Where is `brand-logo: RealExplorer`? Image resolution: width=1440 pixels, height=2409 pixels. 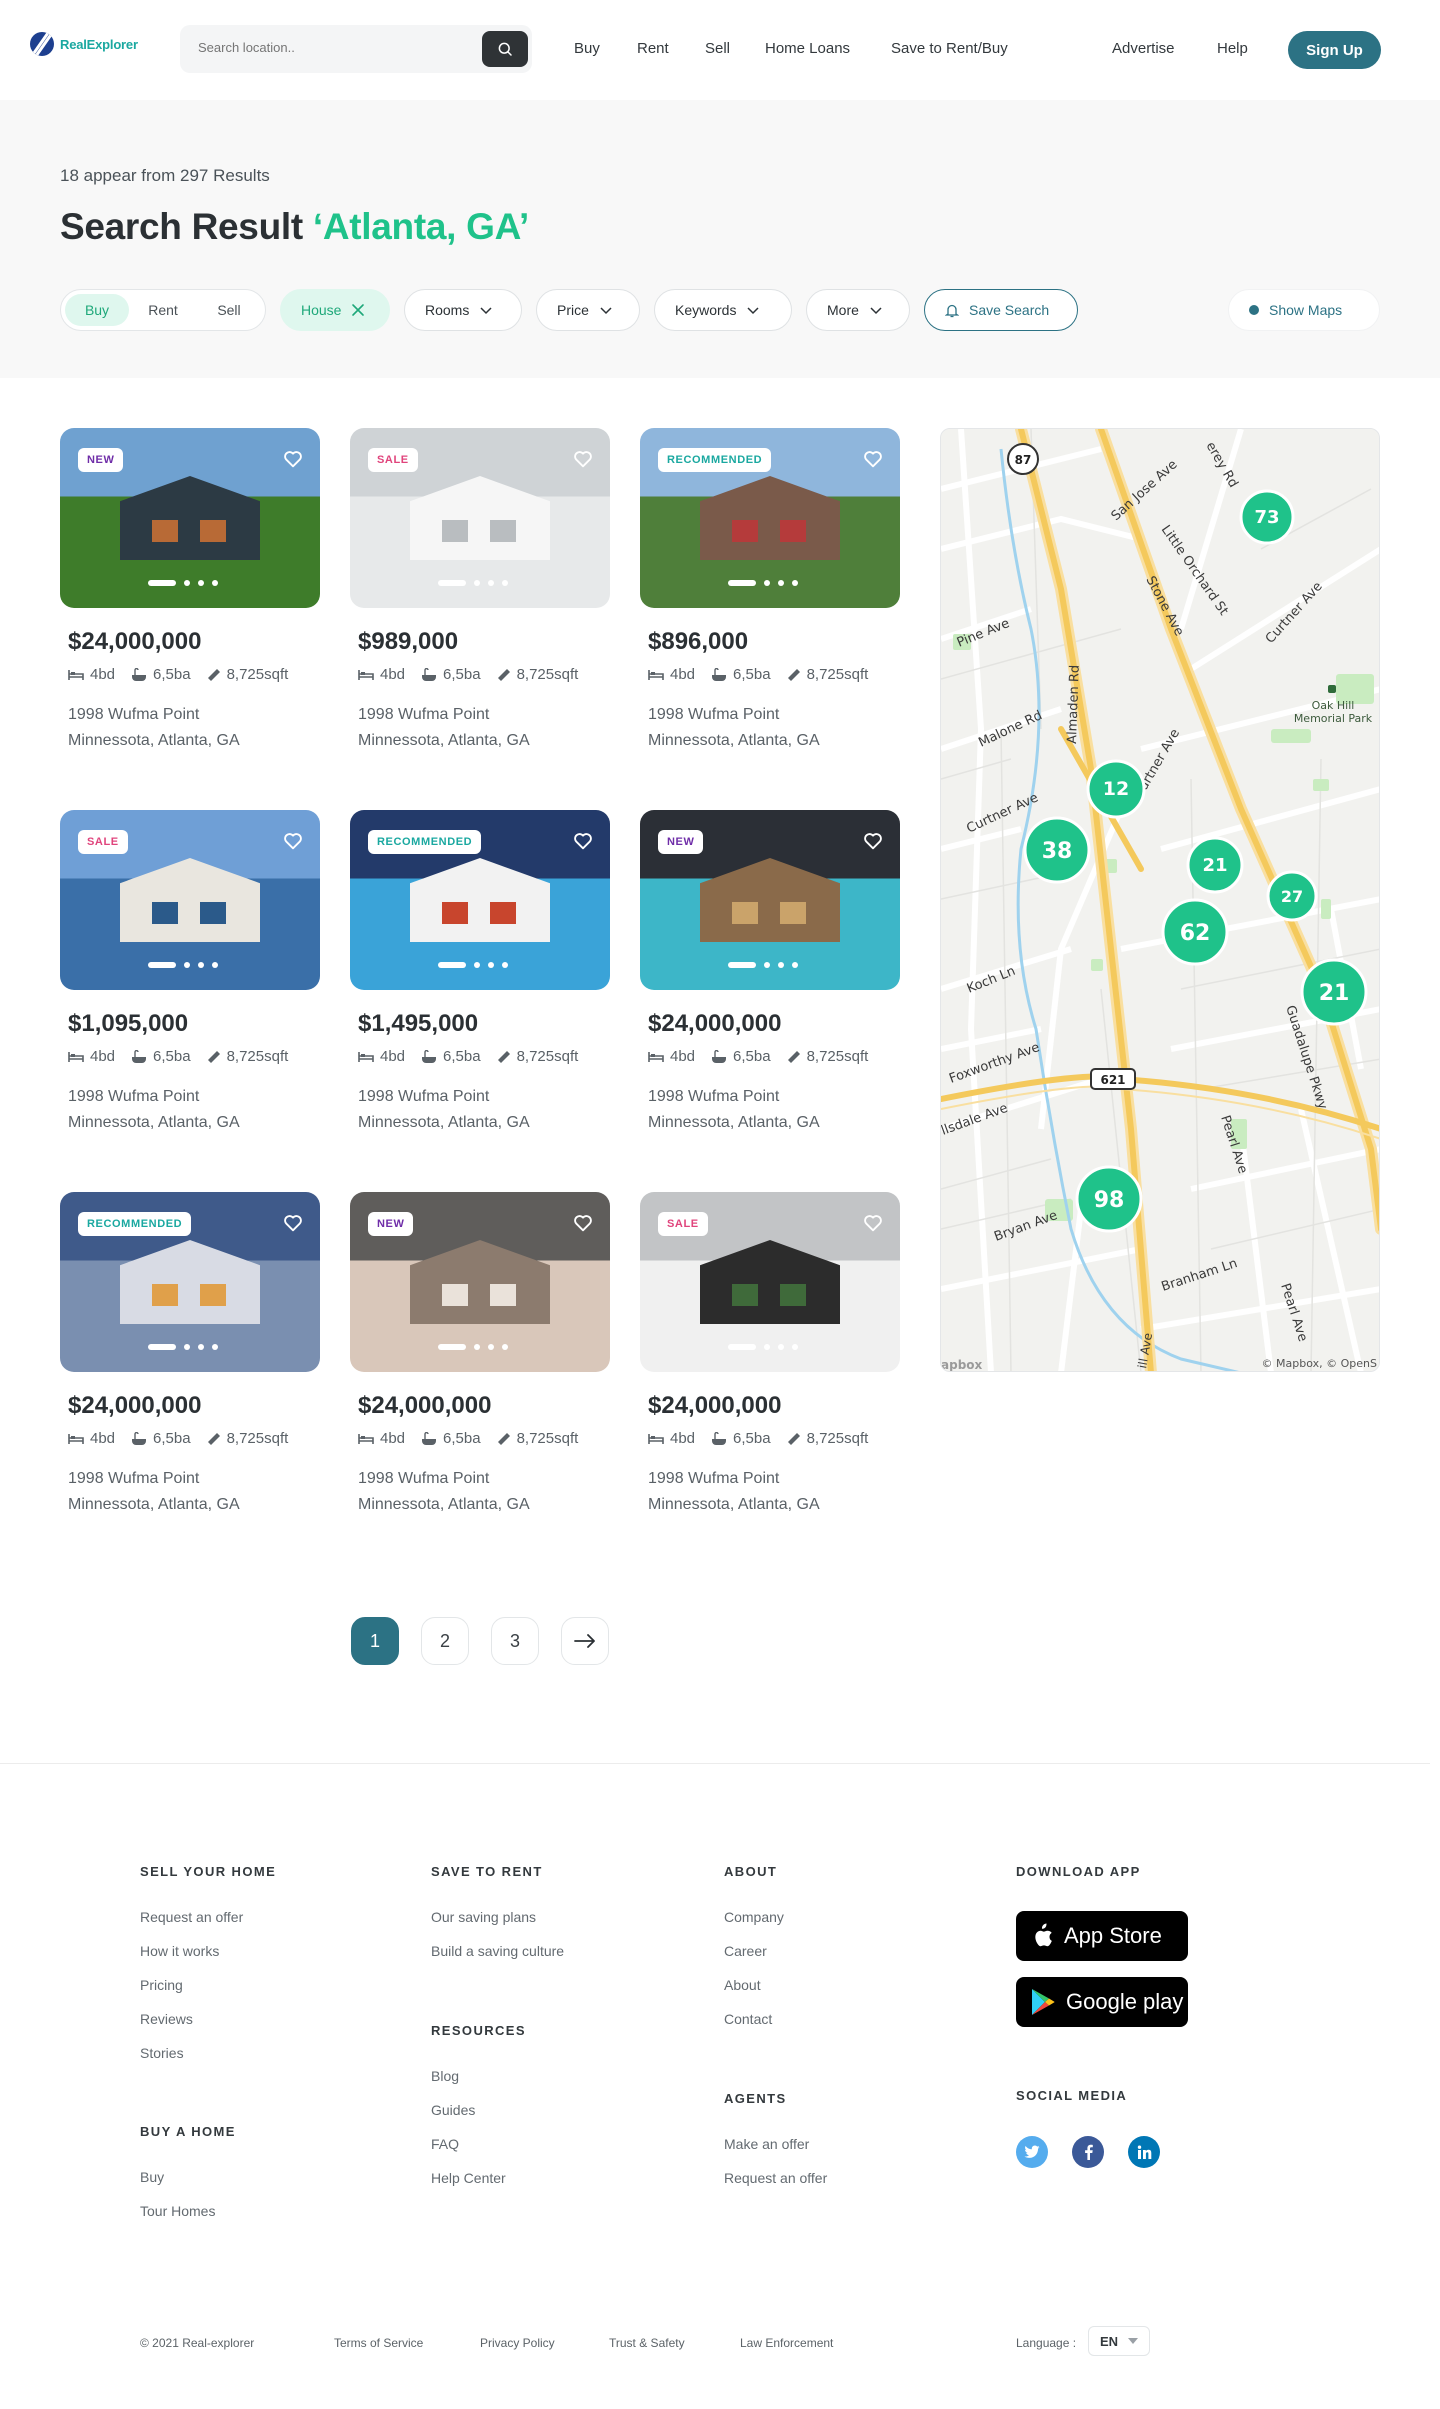 brand-logo: RealExplorer is located at coordinates (84, 44).